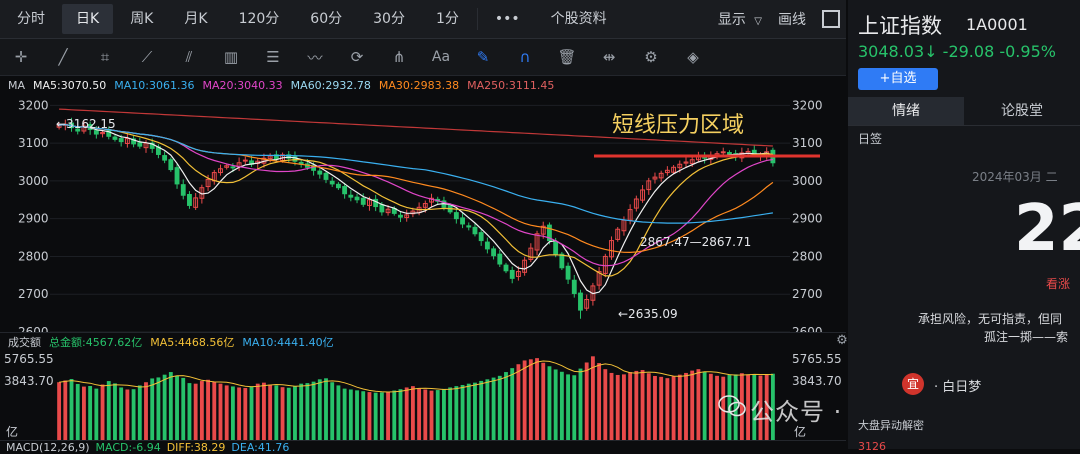 The height and width of the screenshot is (454, 1080). Describe the element at coordinates (447, 19) in the screenshot. I see `tab-1min: 1分` at that location.